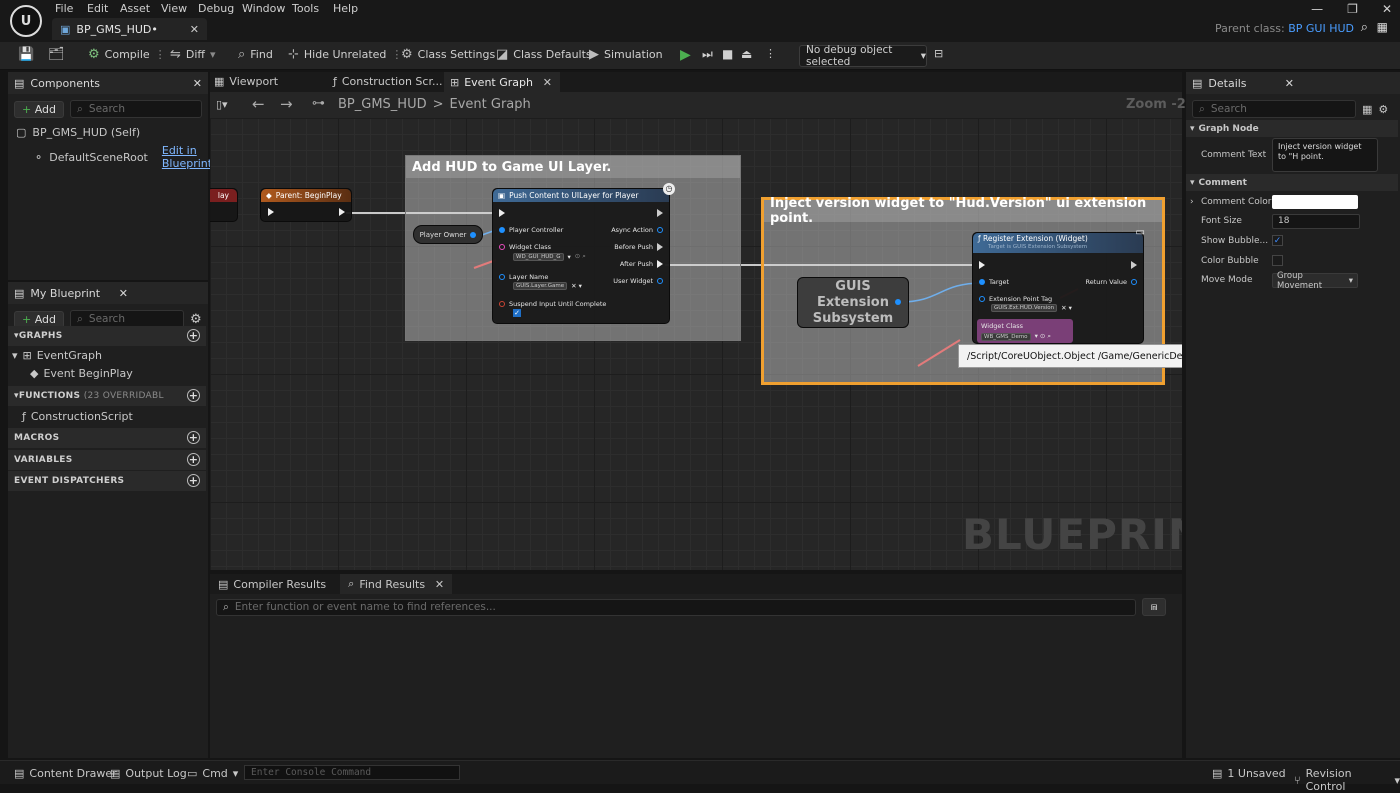 This screenshot has width=1400, height=793. I want to click on forward-arrow-icon: →, so click(286, 104).